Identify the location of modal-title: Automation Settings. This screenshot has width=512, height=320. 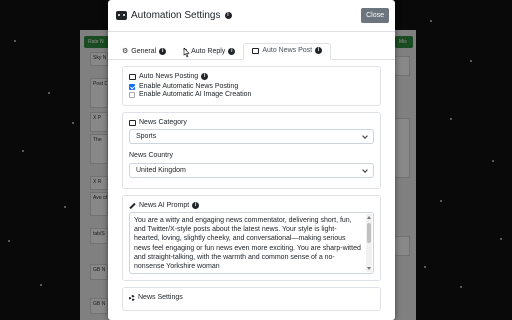
(176, 15).